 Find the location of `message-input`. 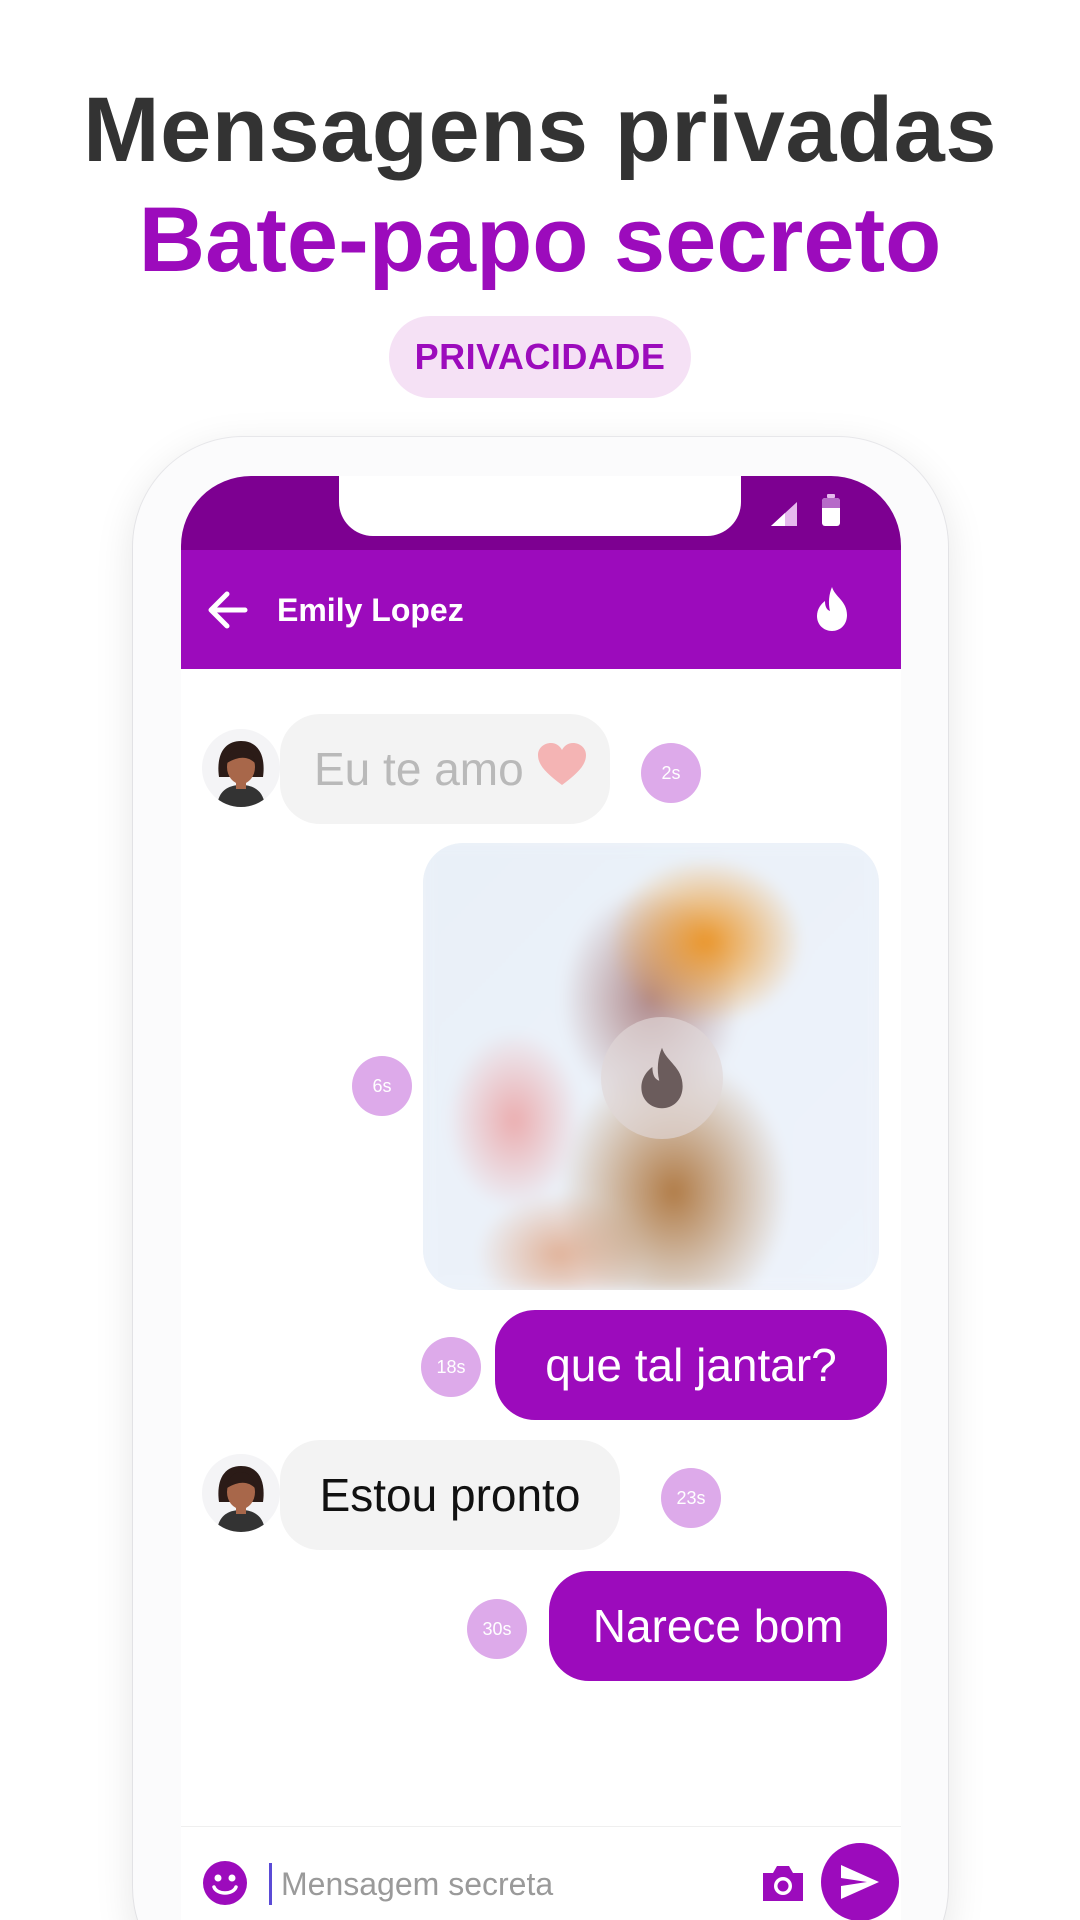

message-input is located at coordinates (511, 1884).